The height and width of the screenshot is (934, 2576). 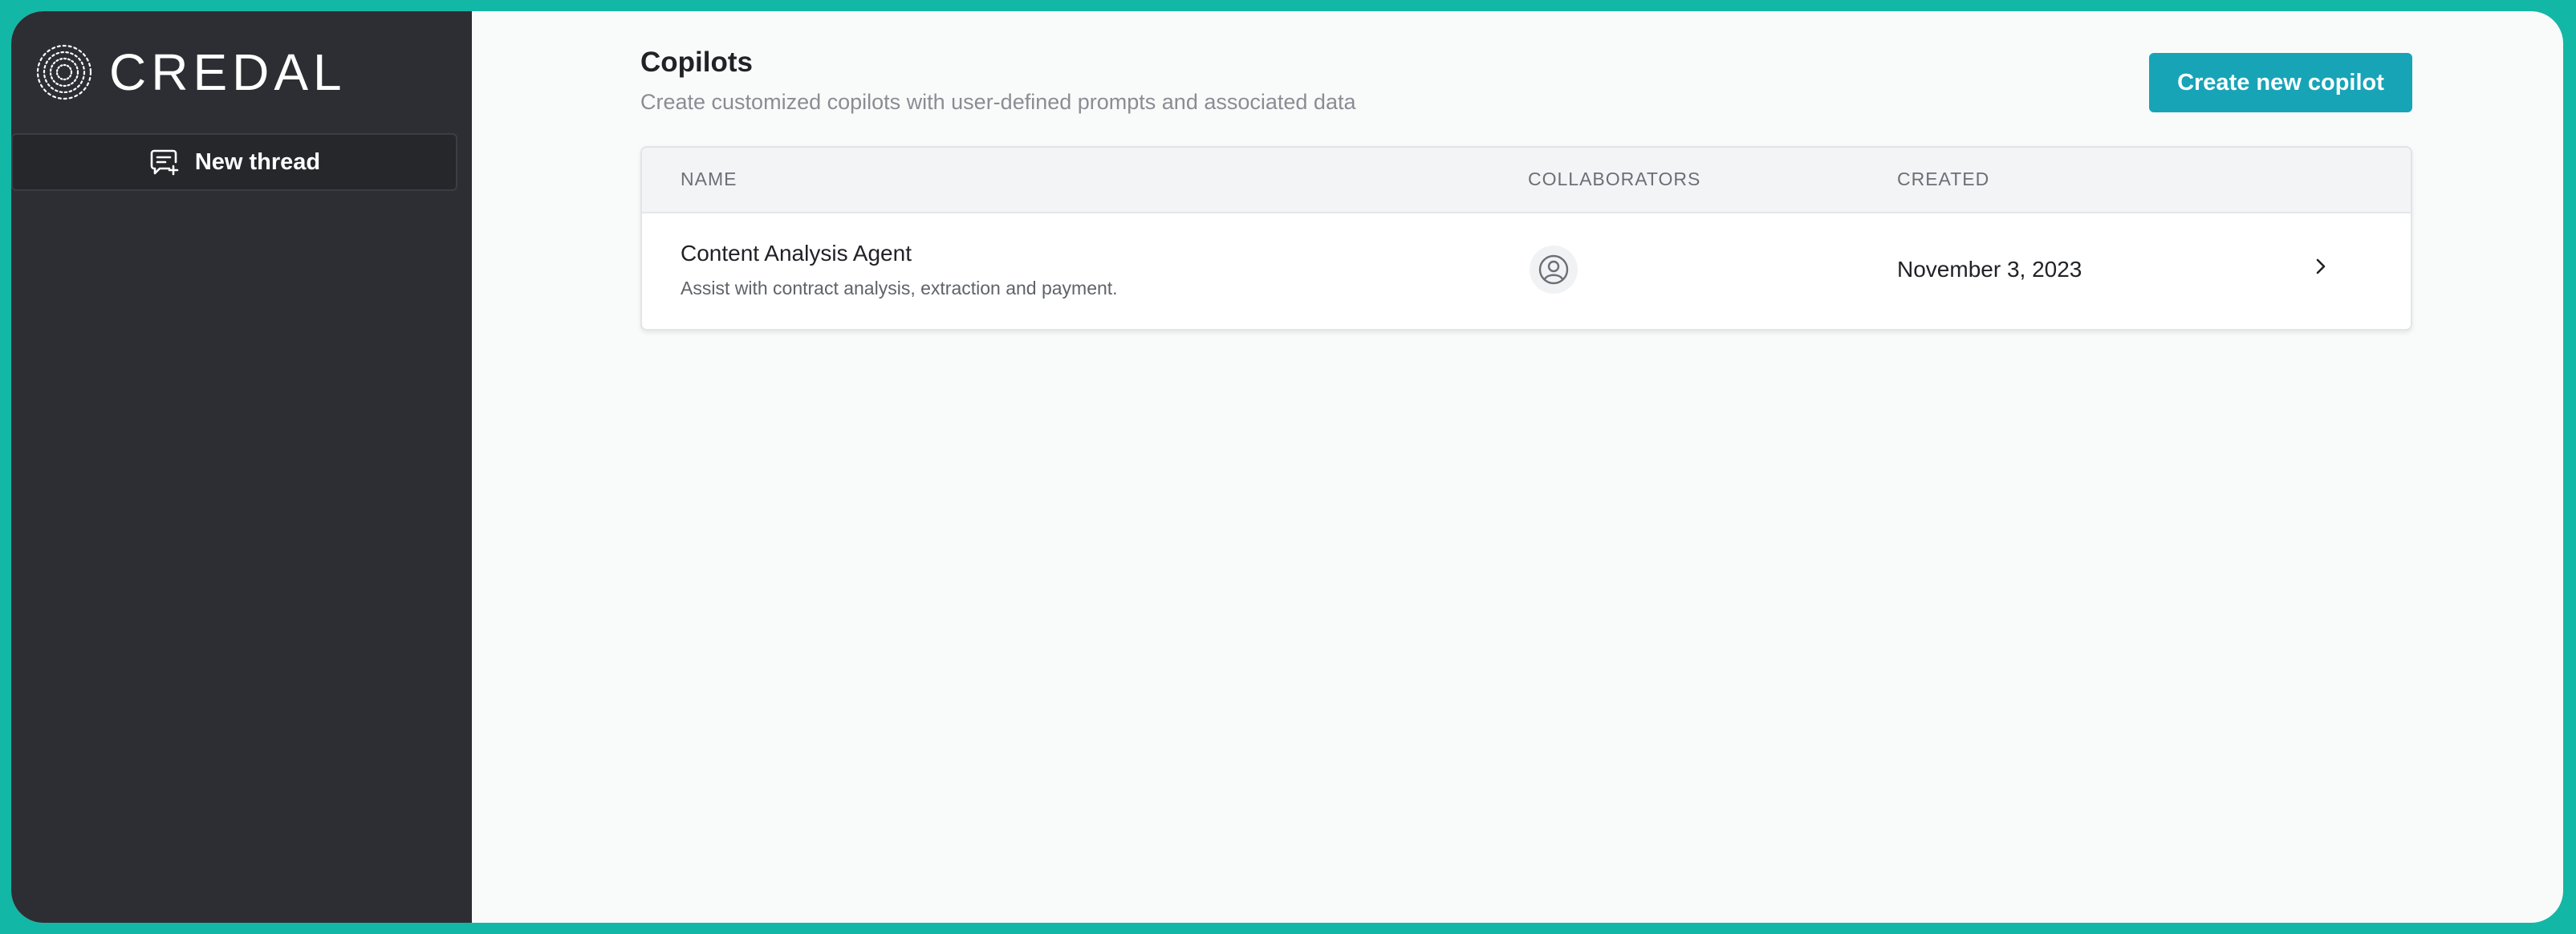 I want to click on brand-name: CREDAL, so click(x=228, y=72).